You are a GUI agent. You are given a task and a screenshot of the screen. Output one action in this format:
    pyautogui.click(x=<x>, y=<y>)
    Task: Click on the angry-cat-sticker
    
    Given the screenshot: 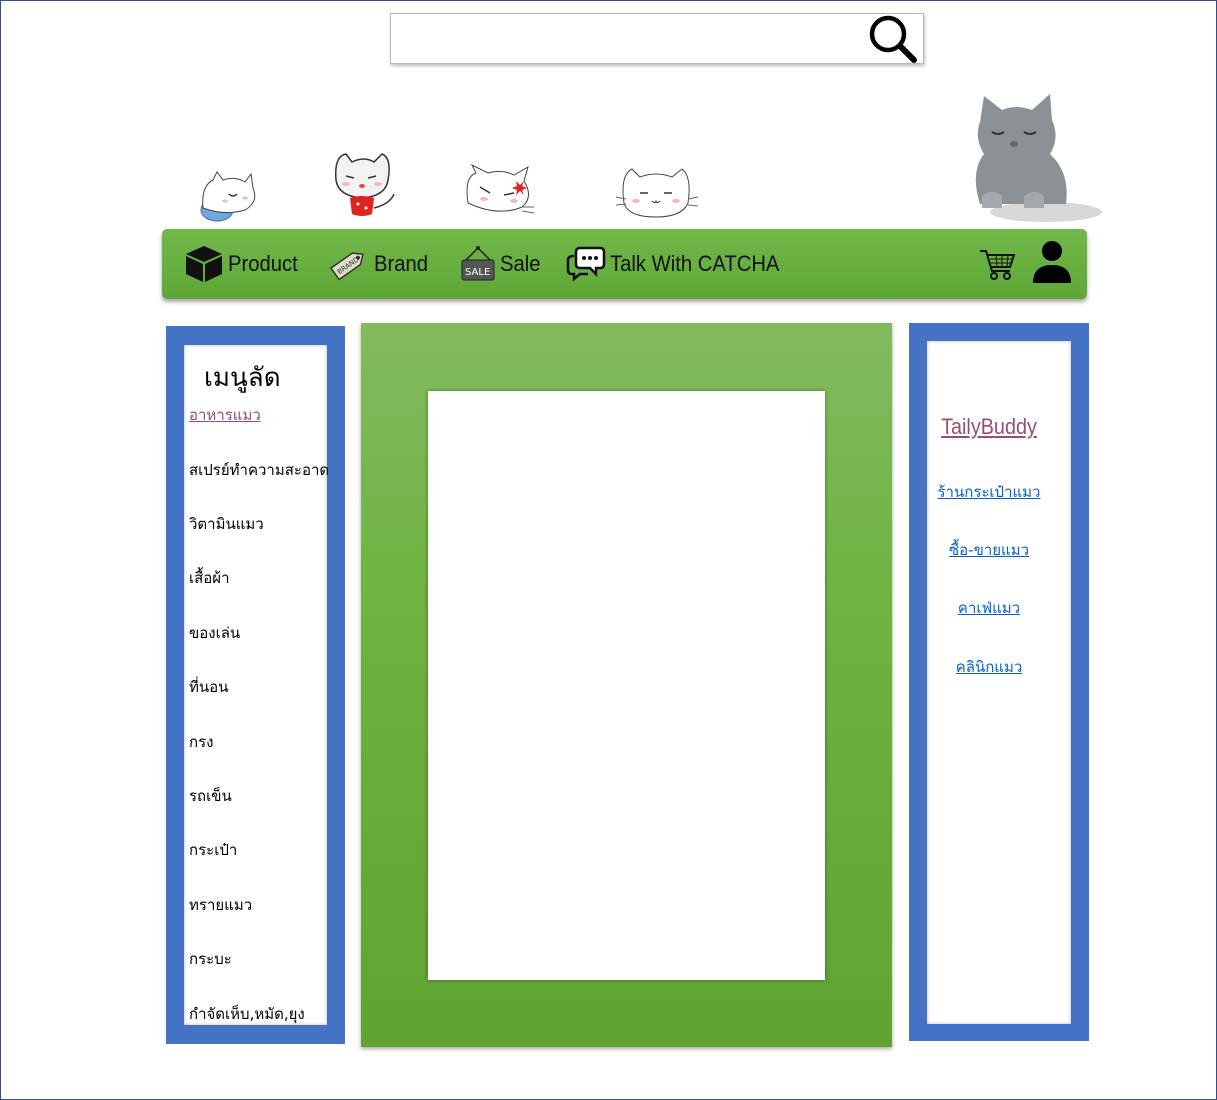 What is the action you would take?
    pyautogui.click(x=500, y=188)
    